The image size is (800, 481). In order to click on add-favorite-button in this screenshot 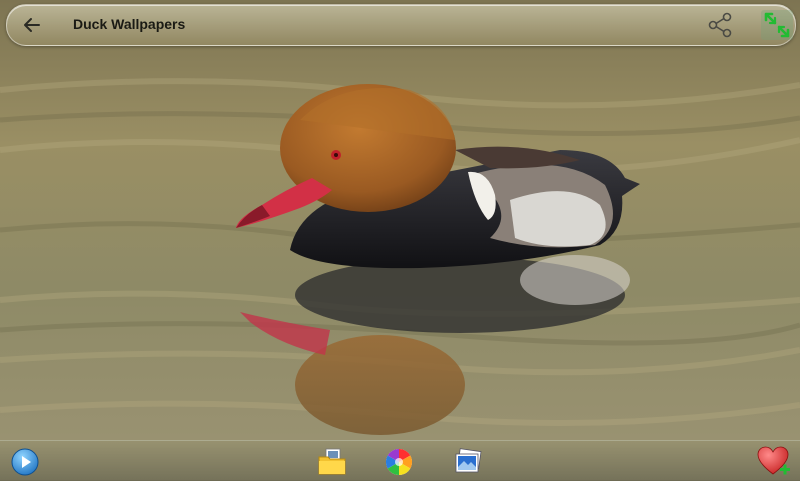, I will do `click(774, 462)`.